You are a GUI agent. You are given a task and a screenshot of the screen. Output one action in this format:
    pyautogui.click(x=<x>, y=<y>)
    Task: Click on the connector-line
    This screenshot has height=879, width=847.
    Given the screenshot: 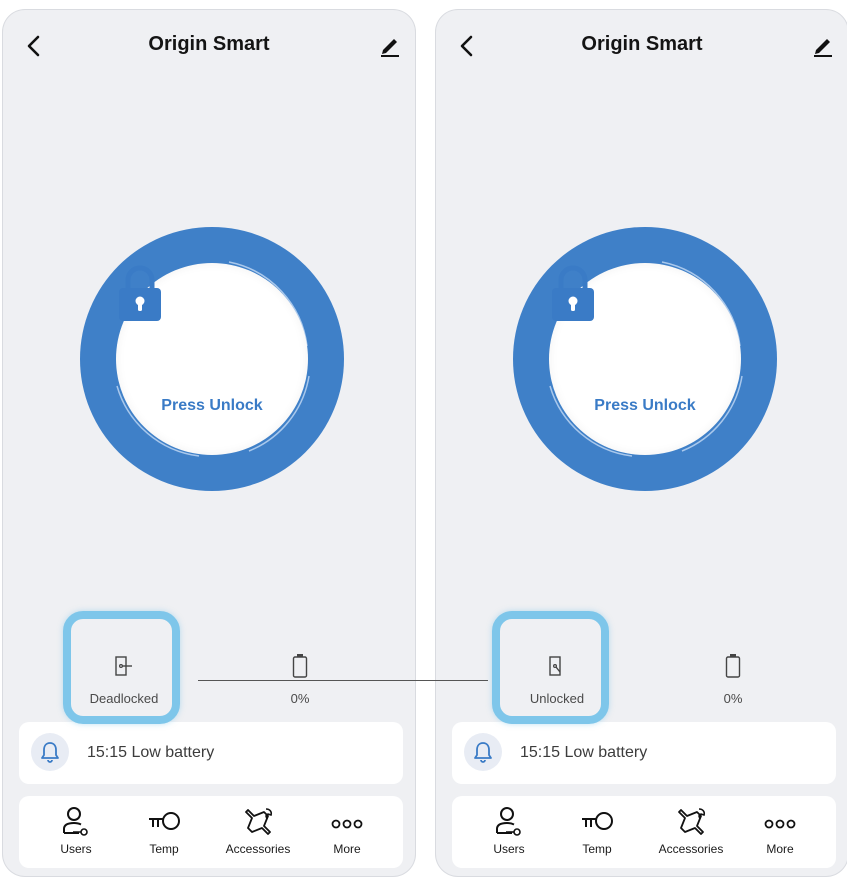 What is the action you would take?
    pyautogui.click(x=343, y=680)
    